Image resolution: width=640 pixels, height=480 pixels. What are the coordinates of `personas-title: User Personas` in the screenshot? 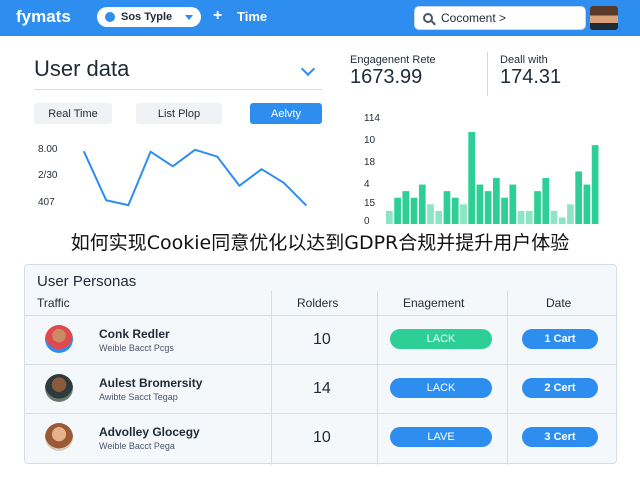 It's located at (87, 281).